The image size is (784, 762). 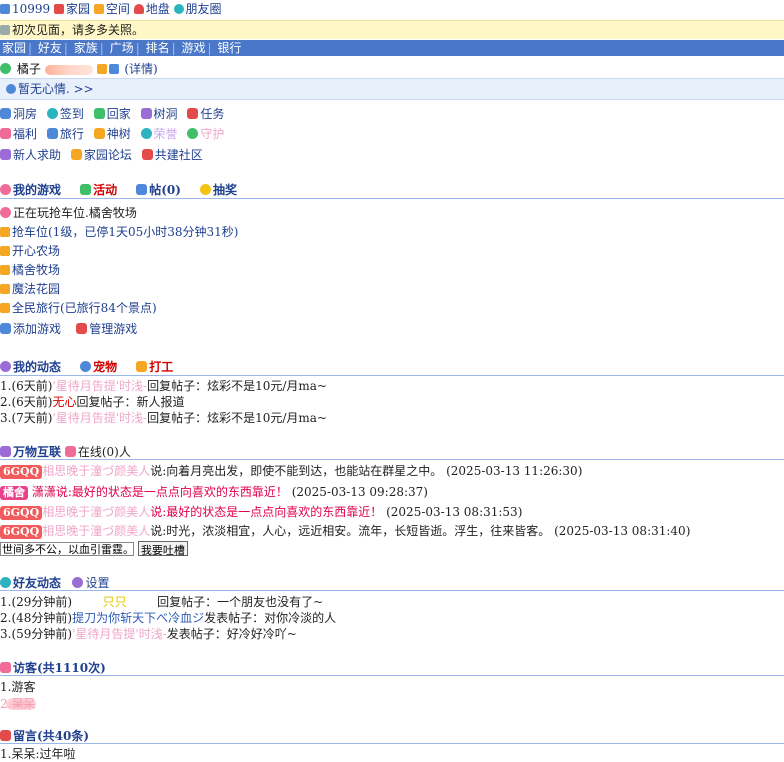 What do you see at coordinates (113, 329) in the screenshot?
I see `manage-game-link: 管理游戏` at bounding box center [113, 329].